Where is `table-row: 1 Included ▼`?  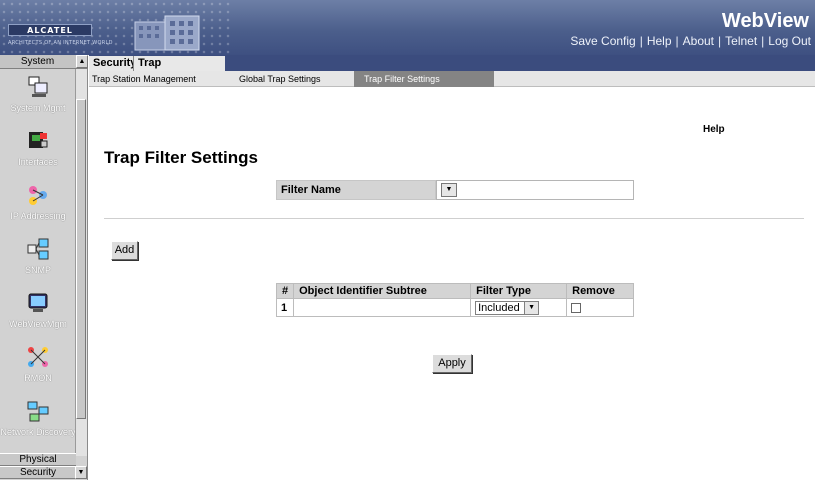
table-row: 1 Included ▼ is located at coordinates (455, 307).